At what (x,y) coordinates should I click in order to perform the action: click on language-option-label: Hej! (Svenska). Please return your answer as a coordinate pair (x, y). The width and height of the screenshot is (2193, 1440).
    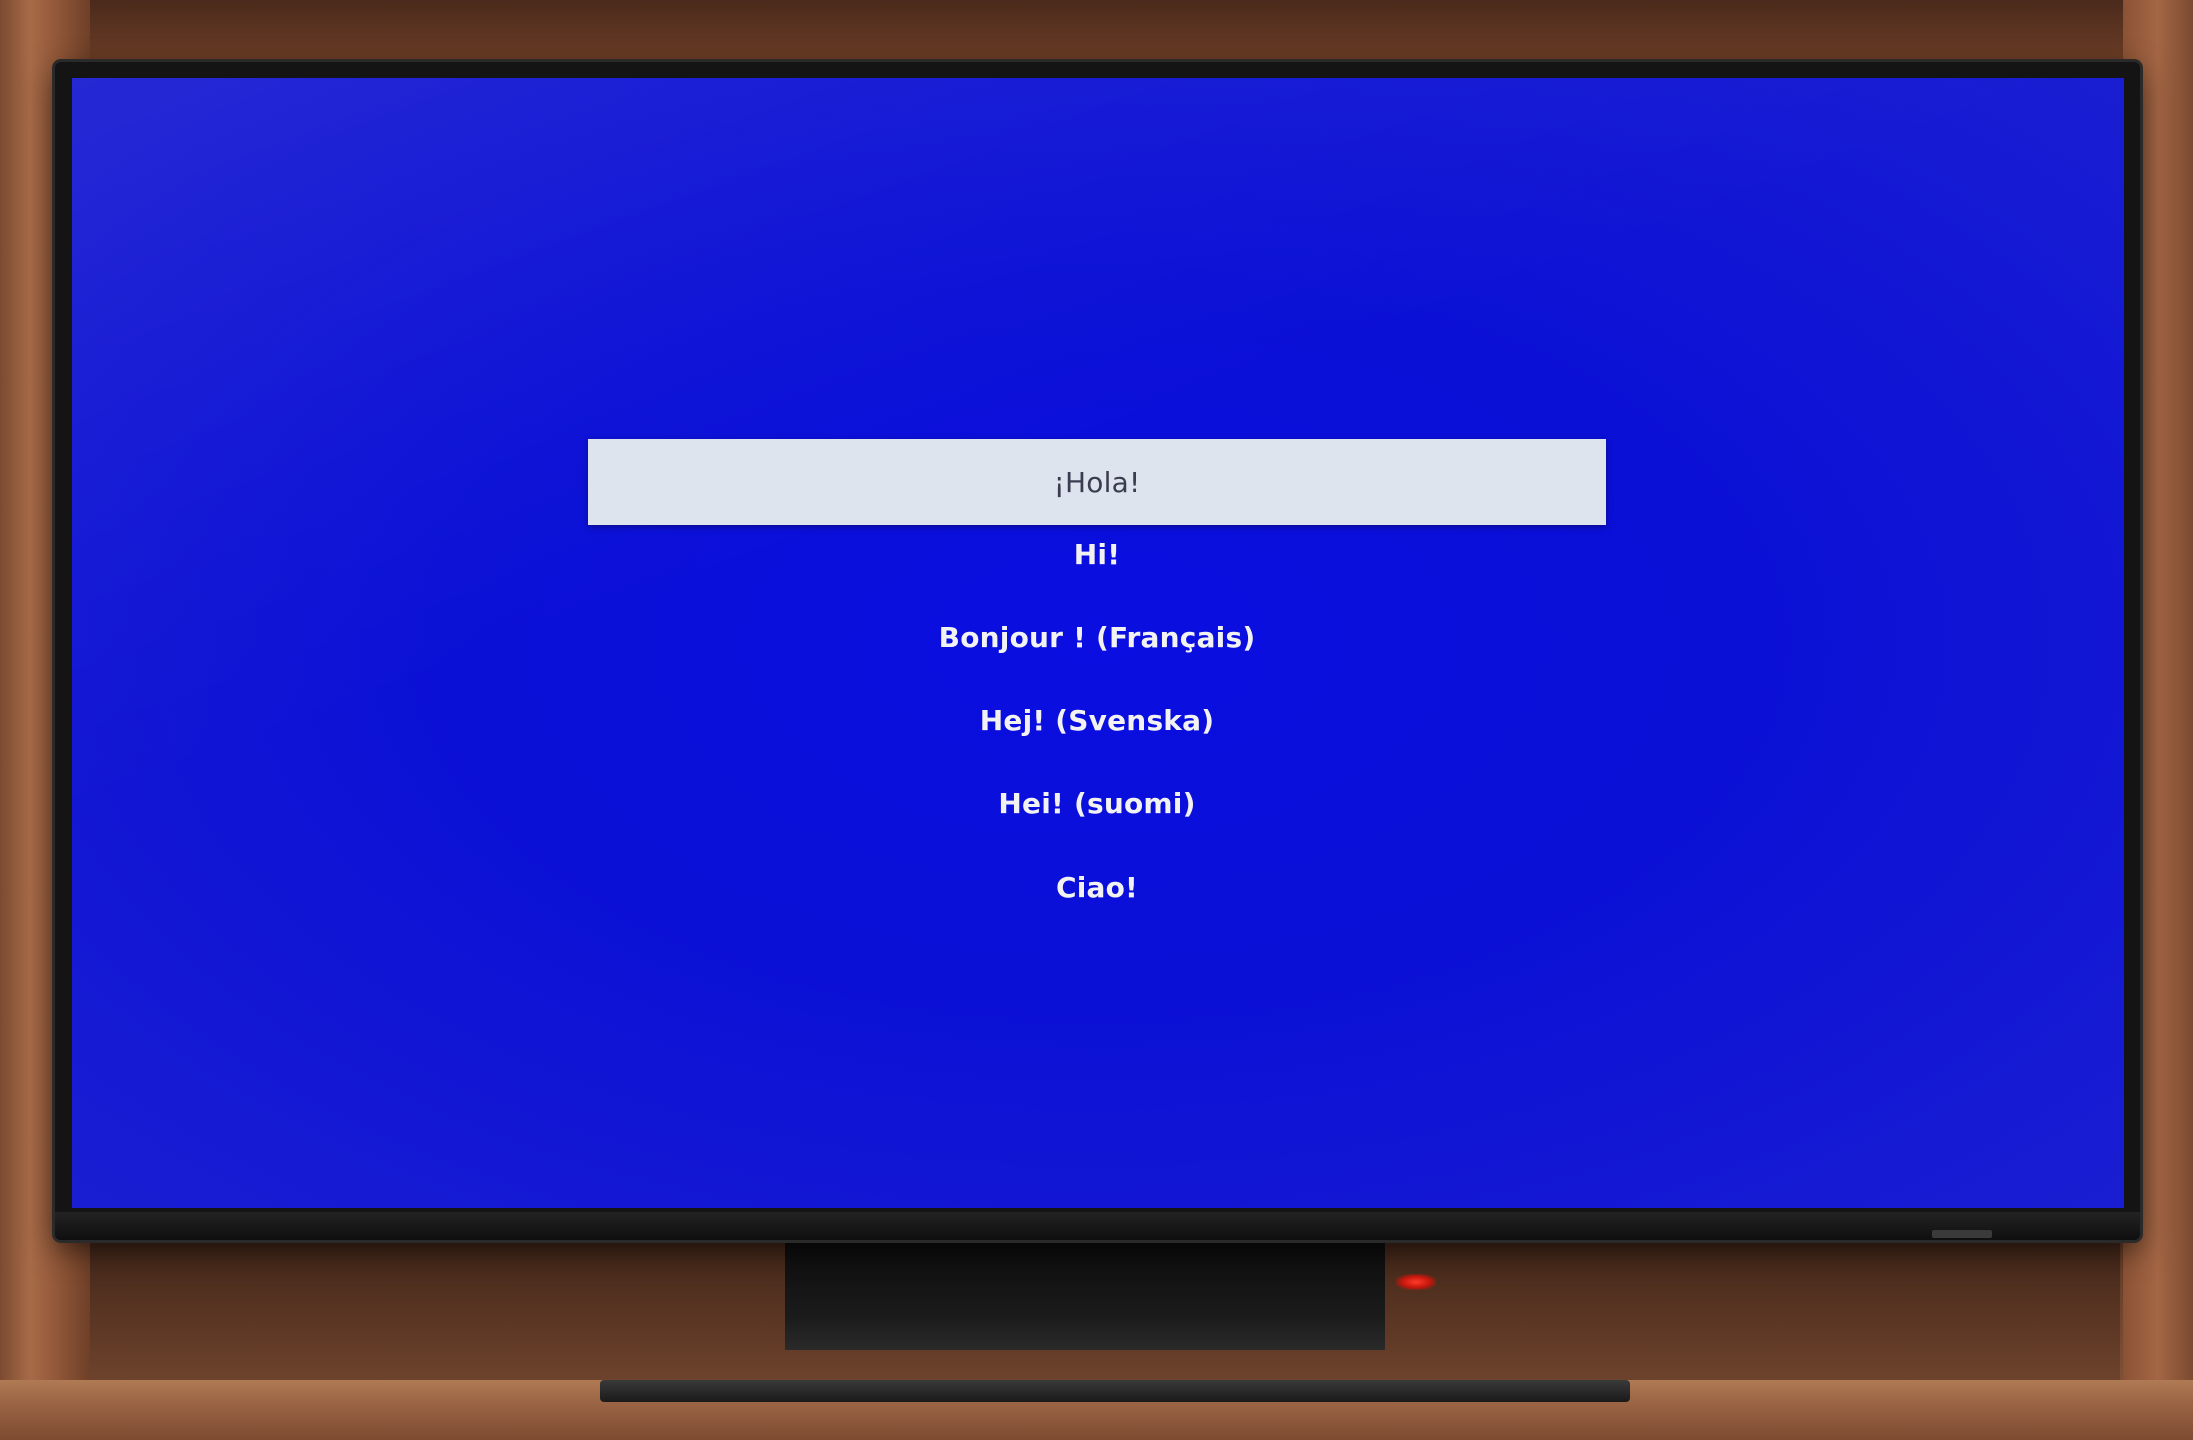
    Looking at the image, I should click on (1097, 720).